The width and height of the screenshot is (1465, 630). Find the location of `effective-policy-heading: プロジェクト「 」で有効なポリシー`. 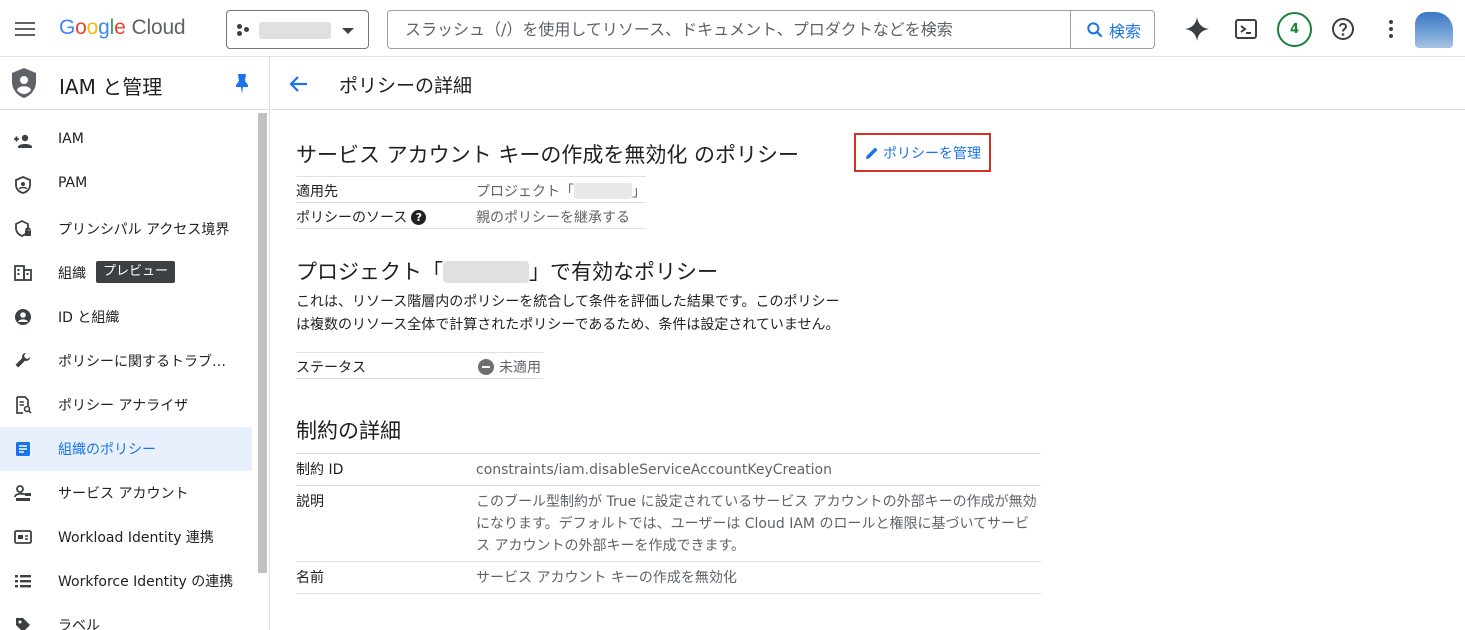

effective-policy-heading: プロジェクト「 」で有効なポリシー is located at coordinates (507, 272).